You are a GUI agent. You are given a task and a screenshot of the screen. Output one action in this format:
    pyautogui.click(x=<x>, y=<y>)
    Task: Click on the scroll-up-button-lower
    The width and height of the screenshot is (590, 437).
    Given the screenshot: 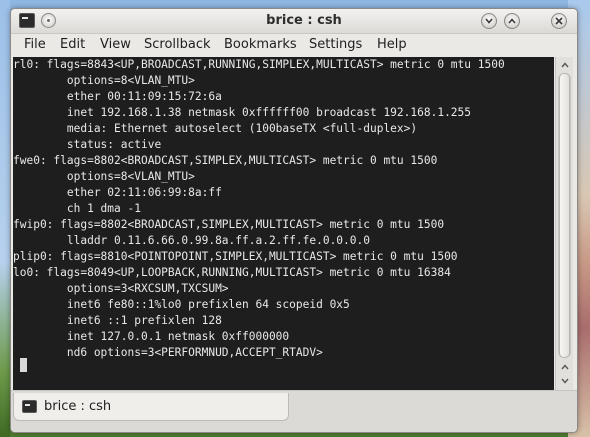 What is the action you would take?
    pyautogui.click(x=565, y=367)
    